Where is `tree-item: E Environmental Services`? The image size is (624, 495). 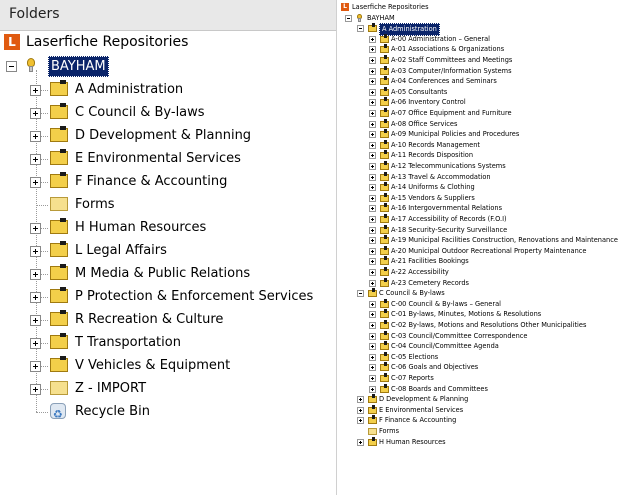 tree-item: E Environmental Services is located at coordinates (168, 158).